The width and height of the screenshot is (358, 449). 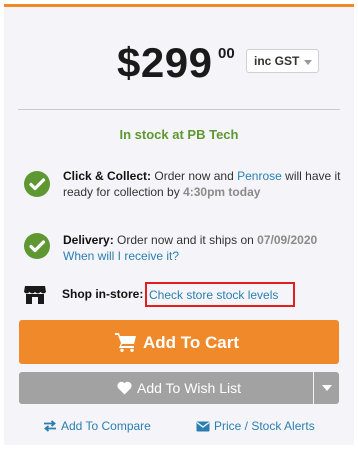 What do you see at coordinates (179, 109) in the screenshot?
I see `divider` at bounding box center [179, 109].